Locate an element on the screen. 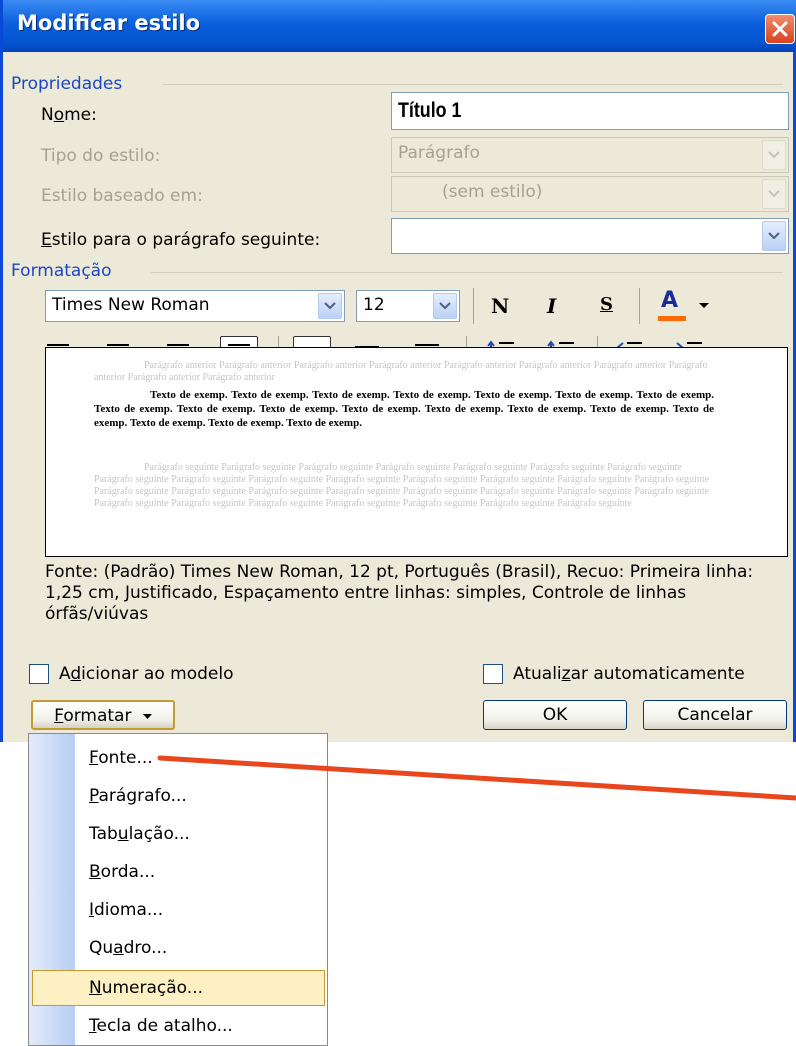 Image resolution: width=796 pixels, height=1046 pixels. formatting-group-line is located at coordinates (467, 272).